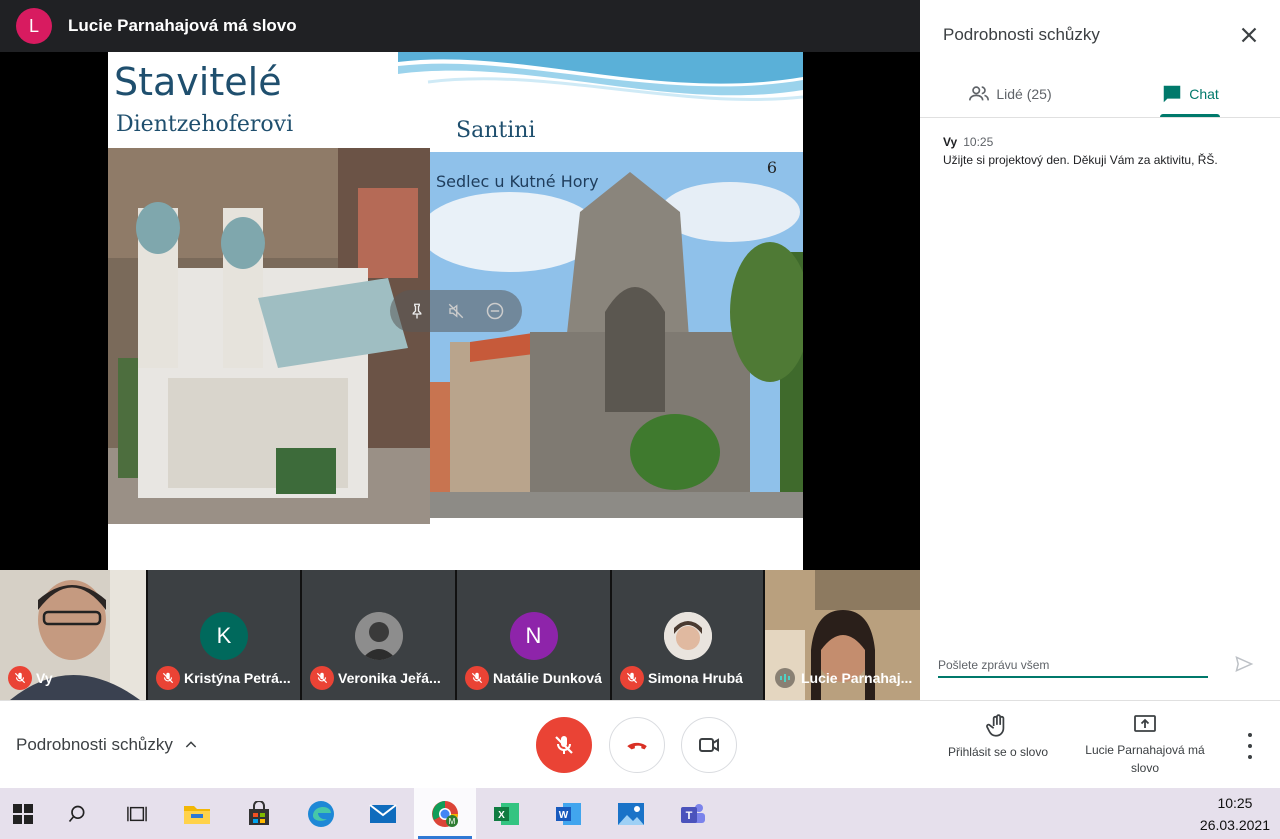 The image size is (1280, 839). I want to click on close-icon, so click(1249, 35).